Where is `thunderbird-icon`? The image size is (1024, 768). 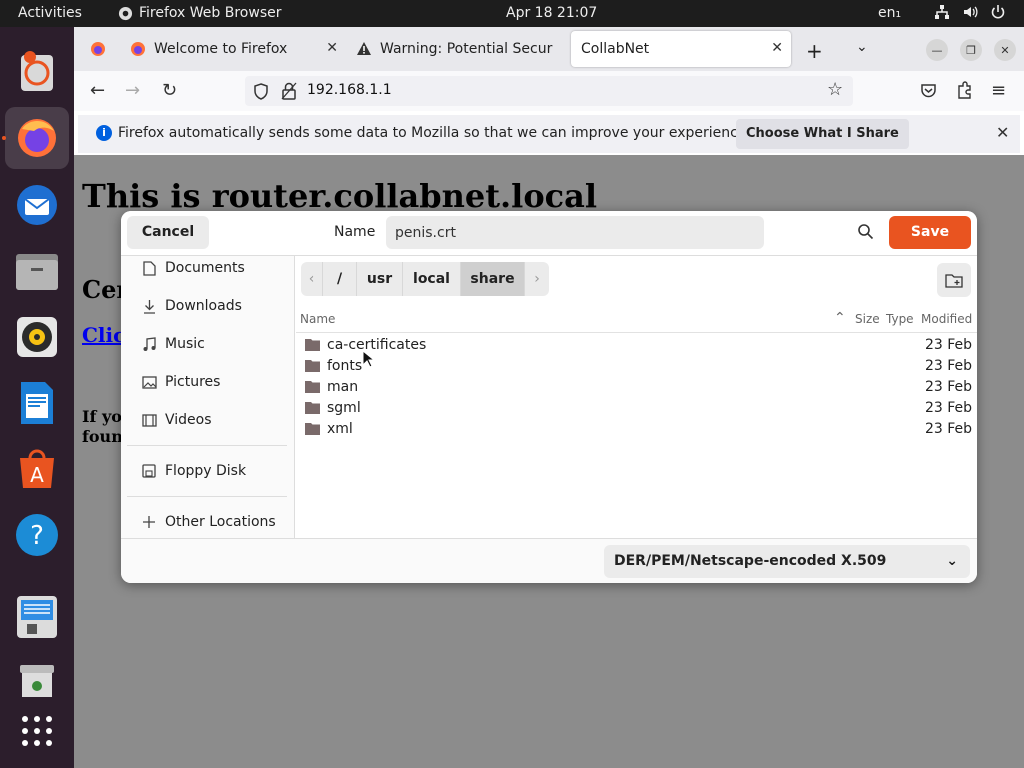 thunderbird-icon is located at coordinates (37, 205).